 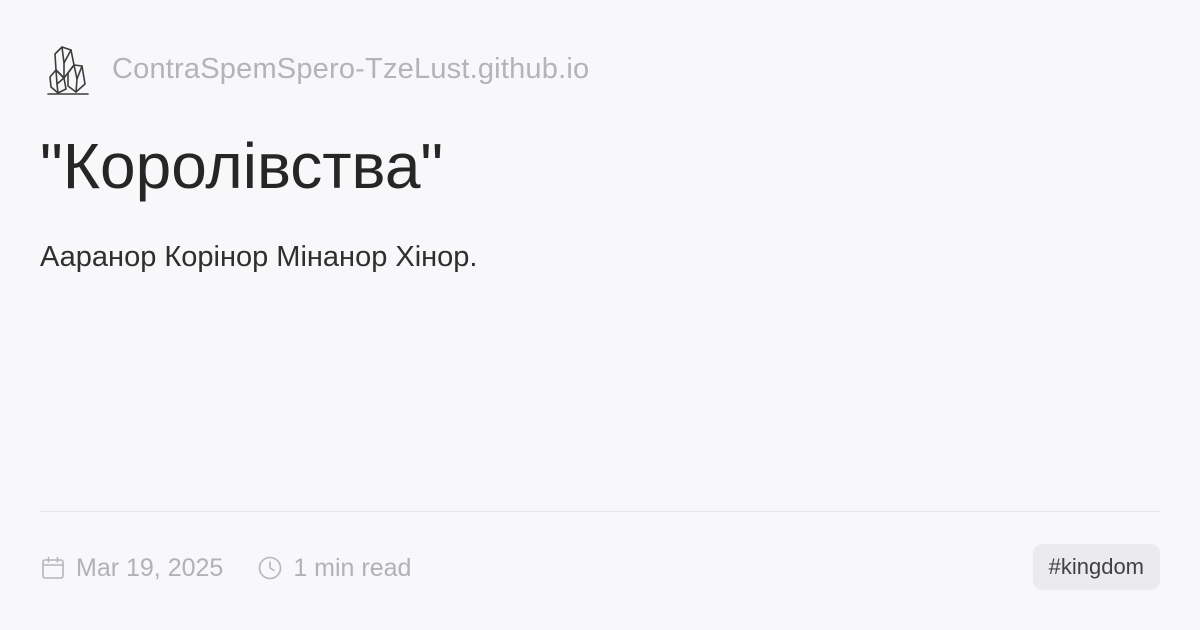 I want to click on clock-icon, so click(x=270, y=568).